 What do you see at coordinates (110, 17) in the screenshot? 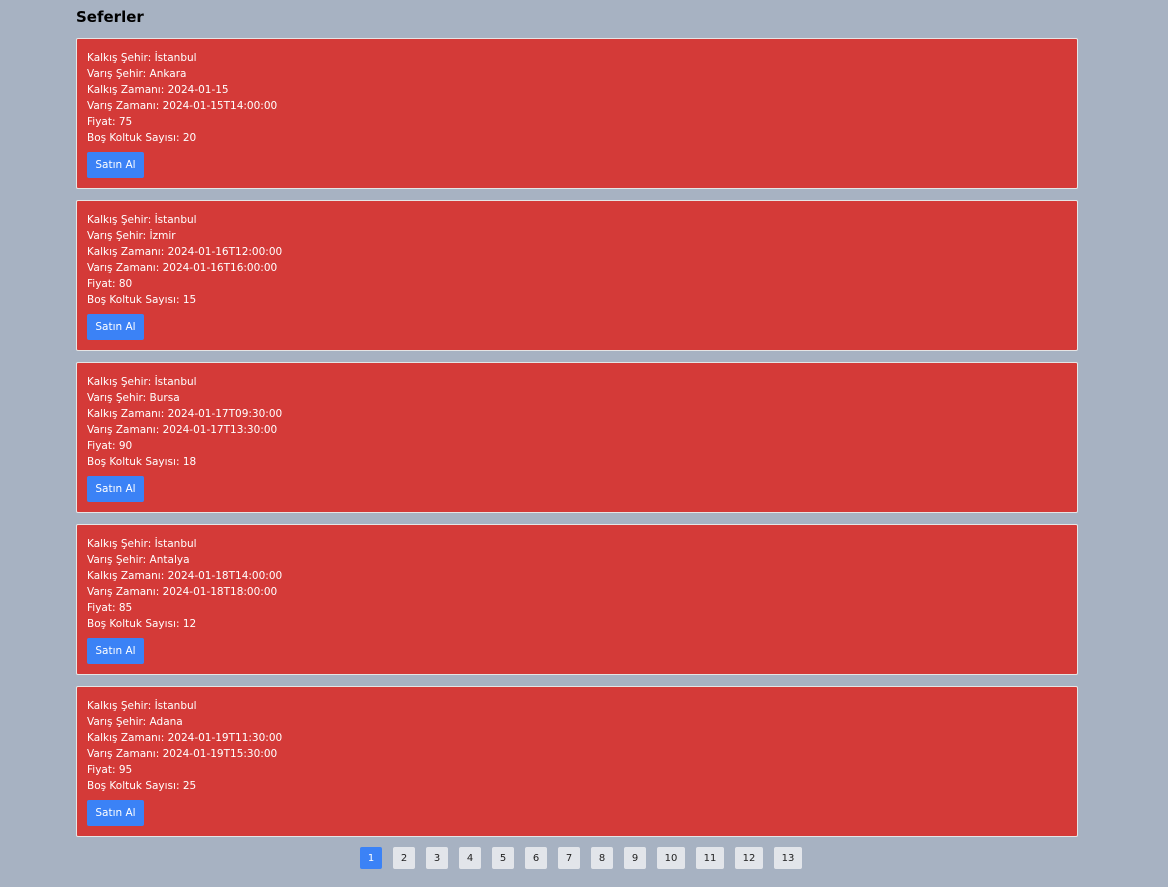
I see `page-title: Seferler` at bounding box center [110, 17].